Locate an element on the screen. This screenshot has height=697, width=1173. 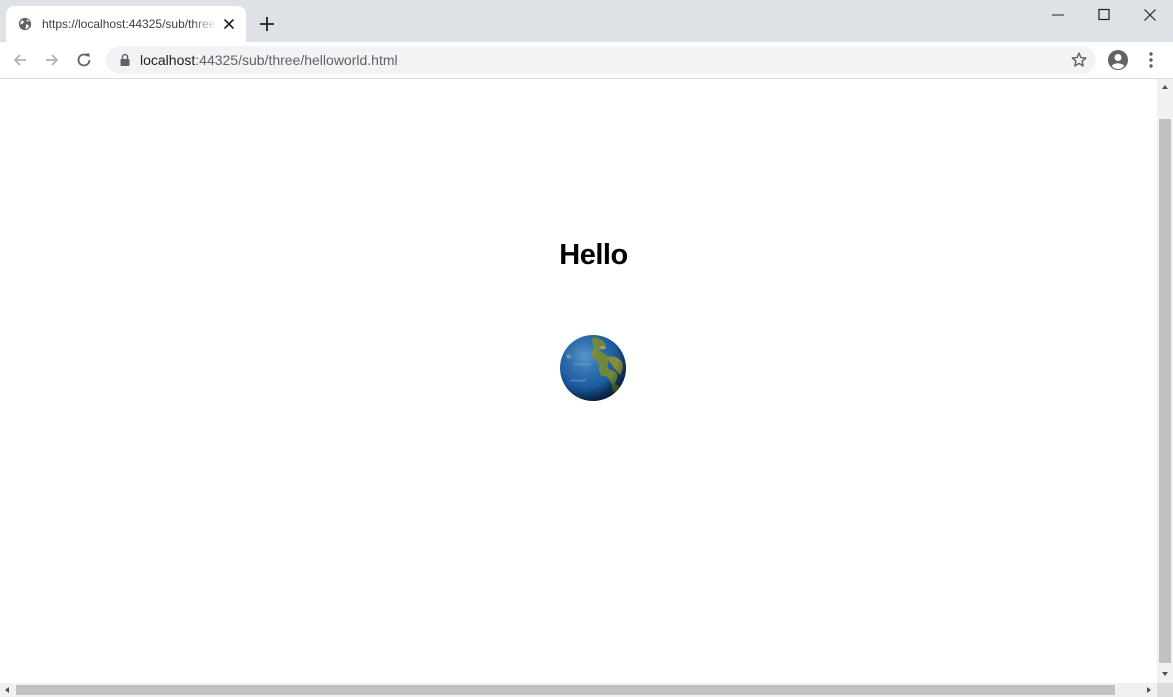
lock-icon is located at coordinates (125, 60).